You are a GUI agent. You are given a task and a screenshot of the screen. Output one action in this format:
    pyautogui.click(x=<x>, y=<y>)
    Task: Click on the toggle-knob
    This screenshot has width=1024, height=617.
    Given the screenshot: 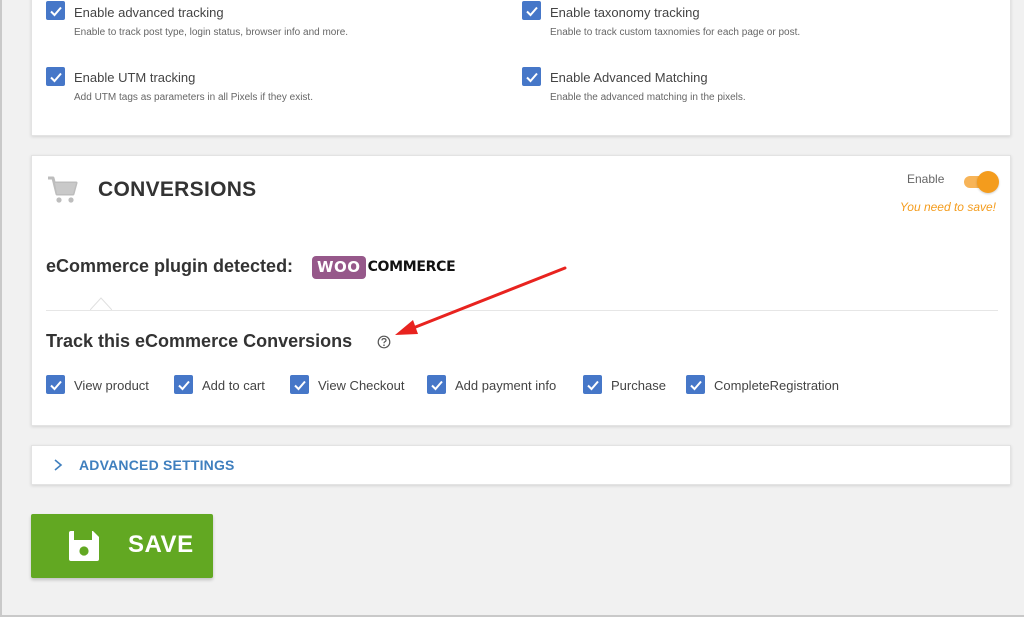 What is the action you would take?
    pyautogui.click(x=988, y=182)
    